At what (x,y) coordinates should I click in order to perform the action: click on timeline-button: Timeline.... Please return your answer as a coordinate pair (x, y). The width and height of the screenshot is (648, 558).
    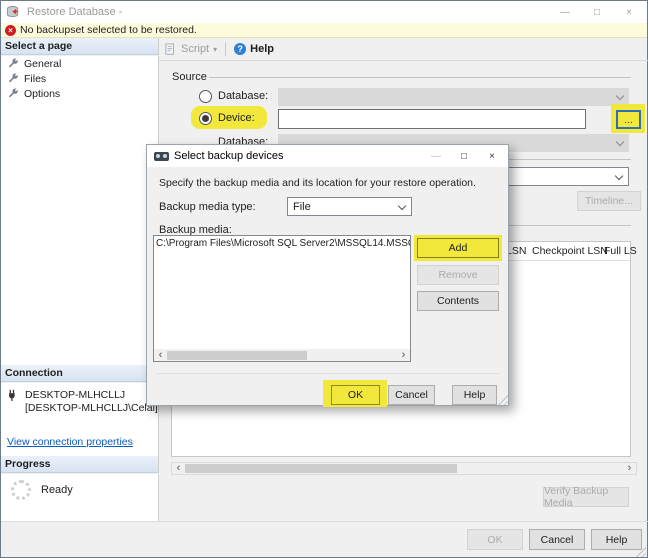
    Looking at the image, I should click on (609, 201).